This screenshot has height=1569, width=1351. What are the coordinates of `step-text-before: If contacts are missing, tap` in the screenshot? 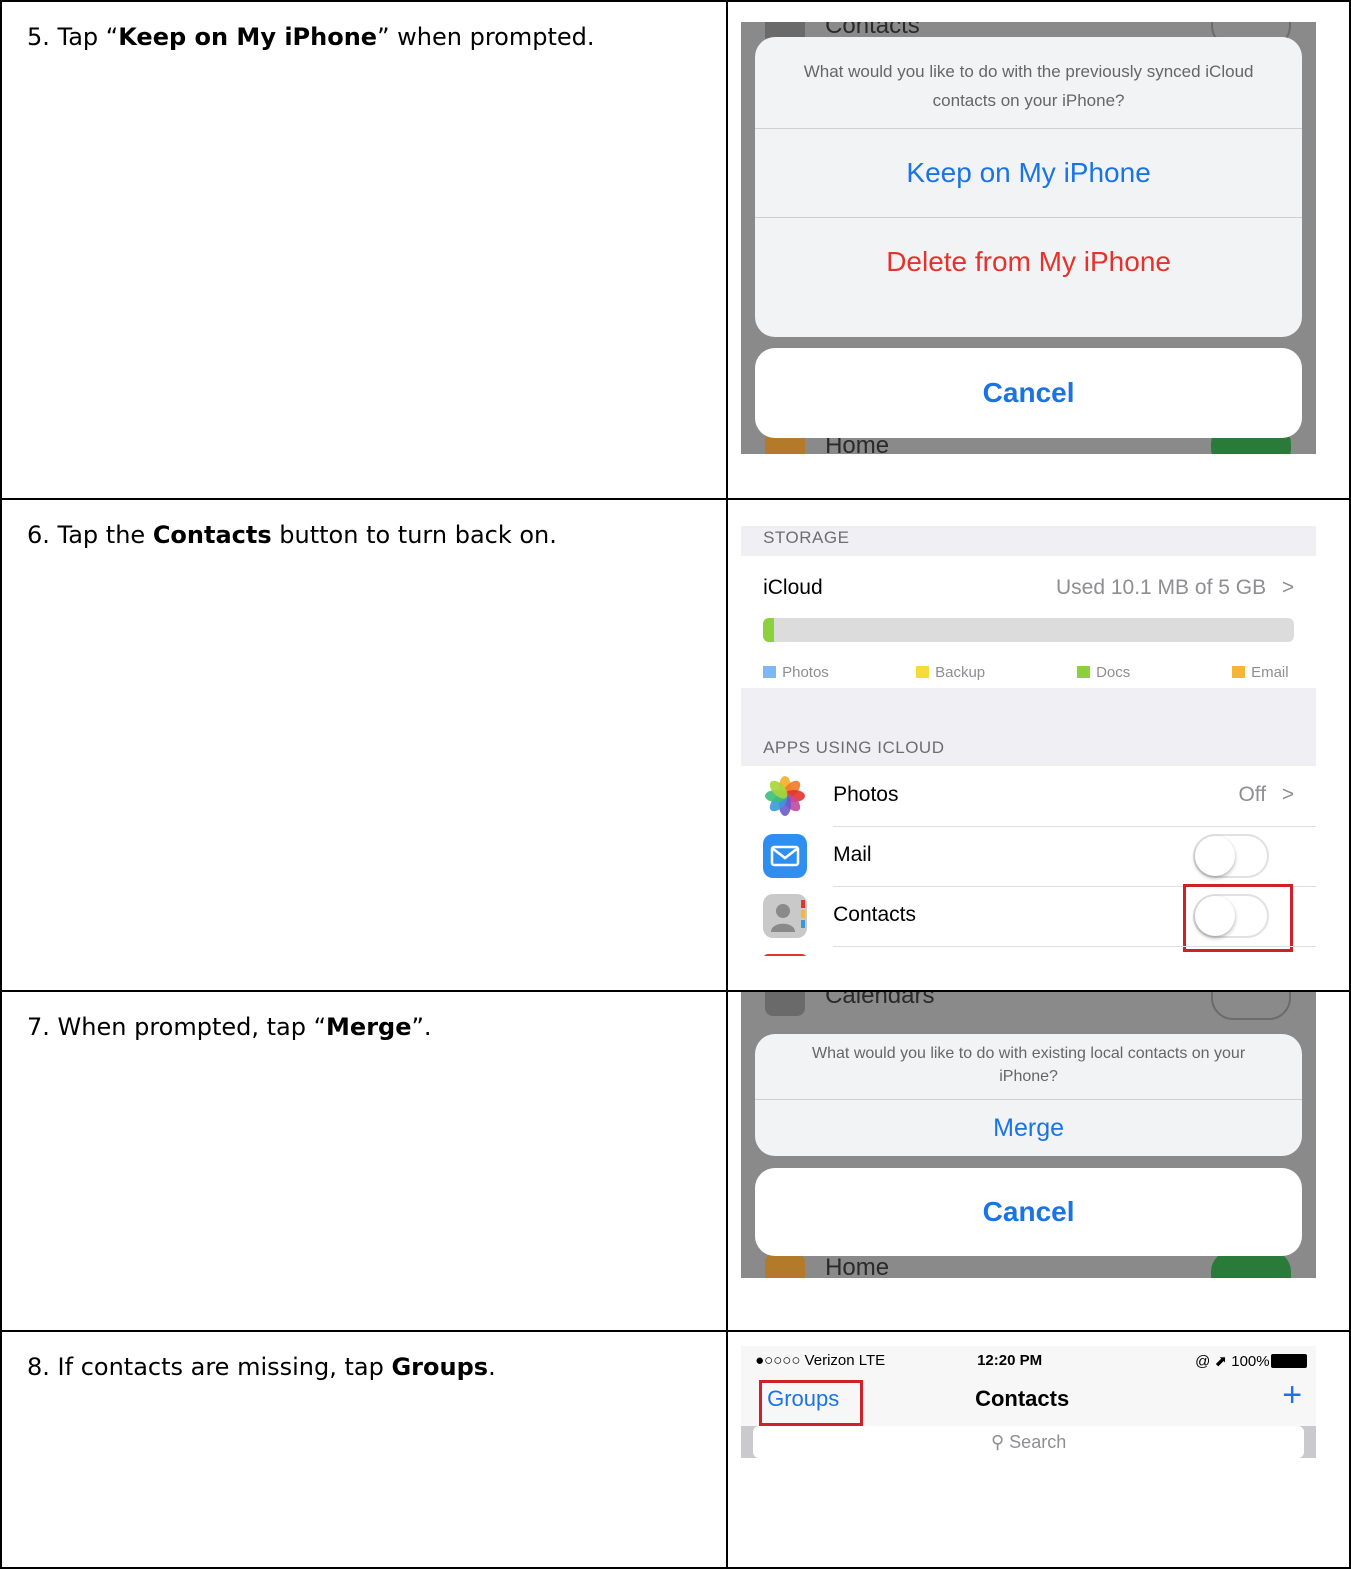 It's located at (220, 1367).